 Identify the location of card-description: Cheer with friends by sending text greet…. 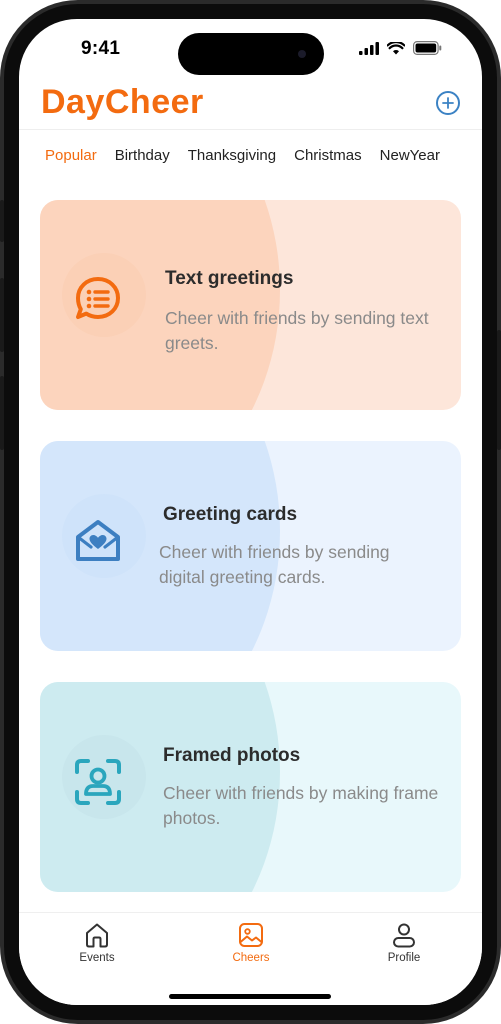
(297, 330).